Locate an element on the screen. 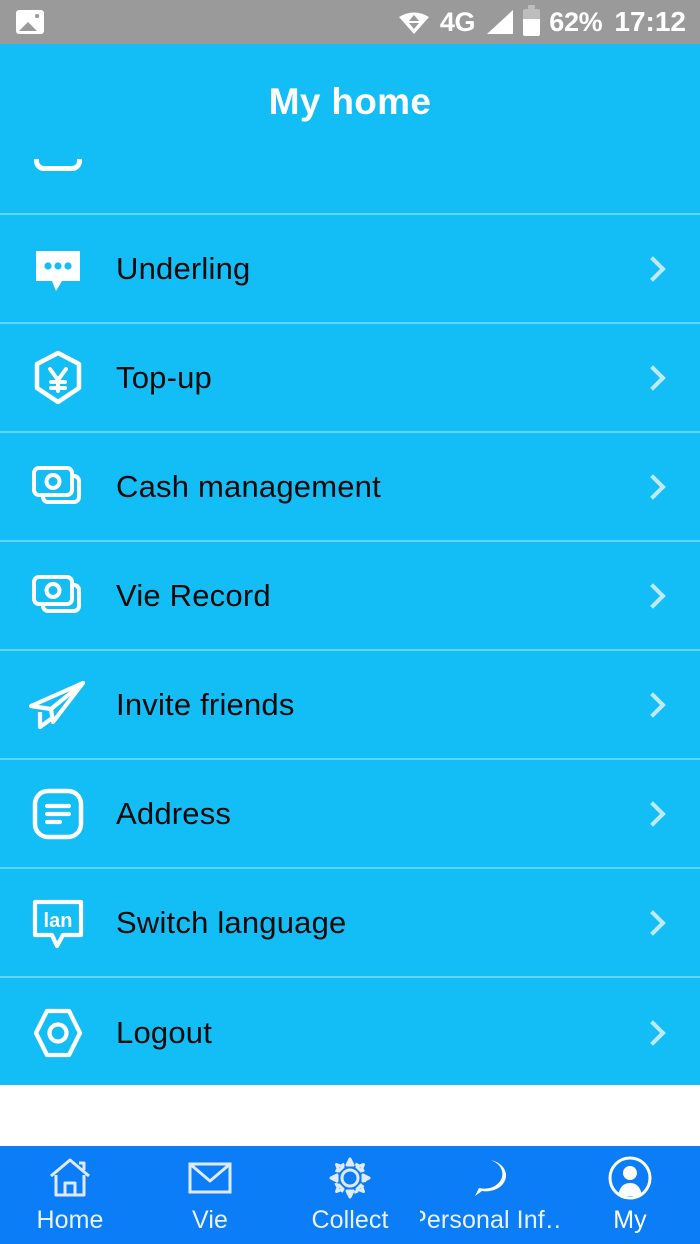 This screenshot has width=700, height=1244. envelope-icon is located at coordinates (210, 1178).